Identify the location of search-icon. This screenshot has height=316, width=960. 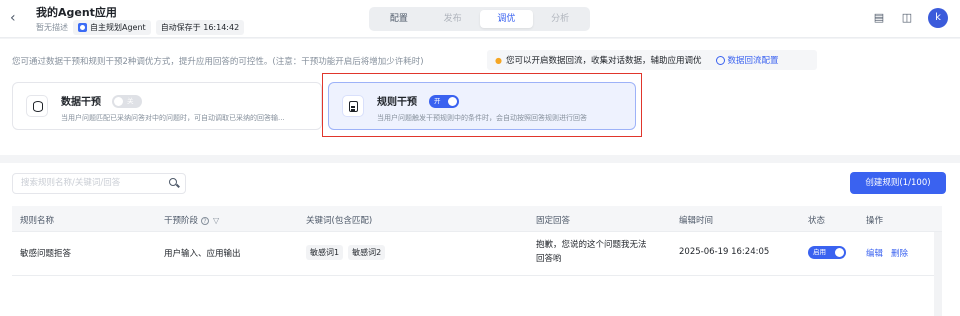
(173, 182).